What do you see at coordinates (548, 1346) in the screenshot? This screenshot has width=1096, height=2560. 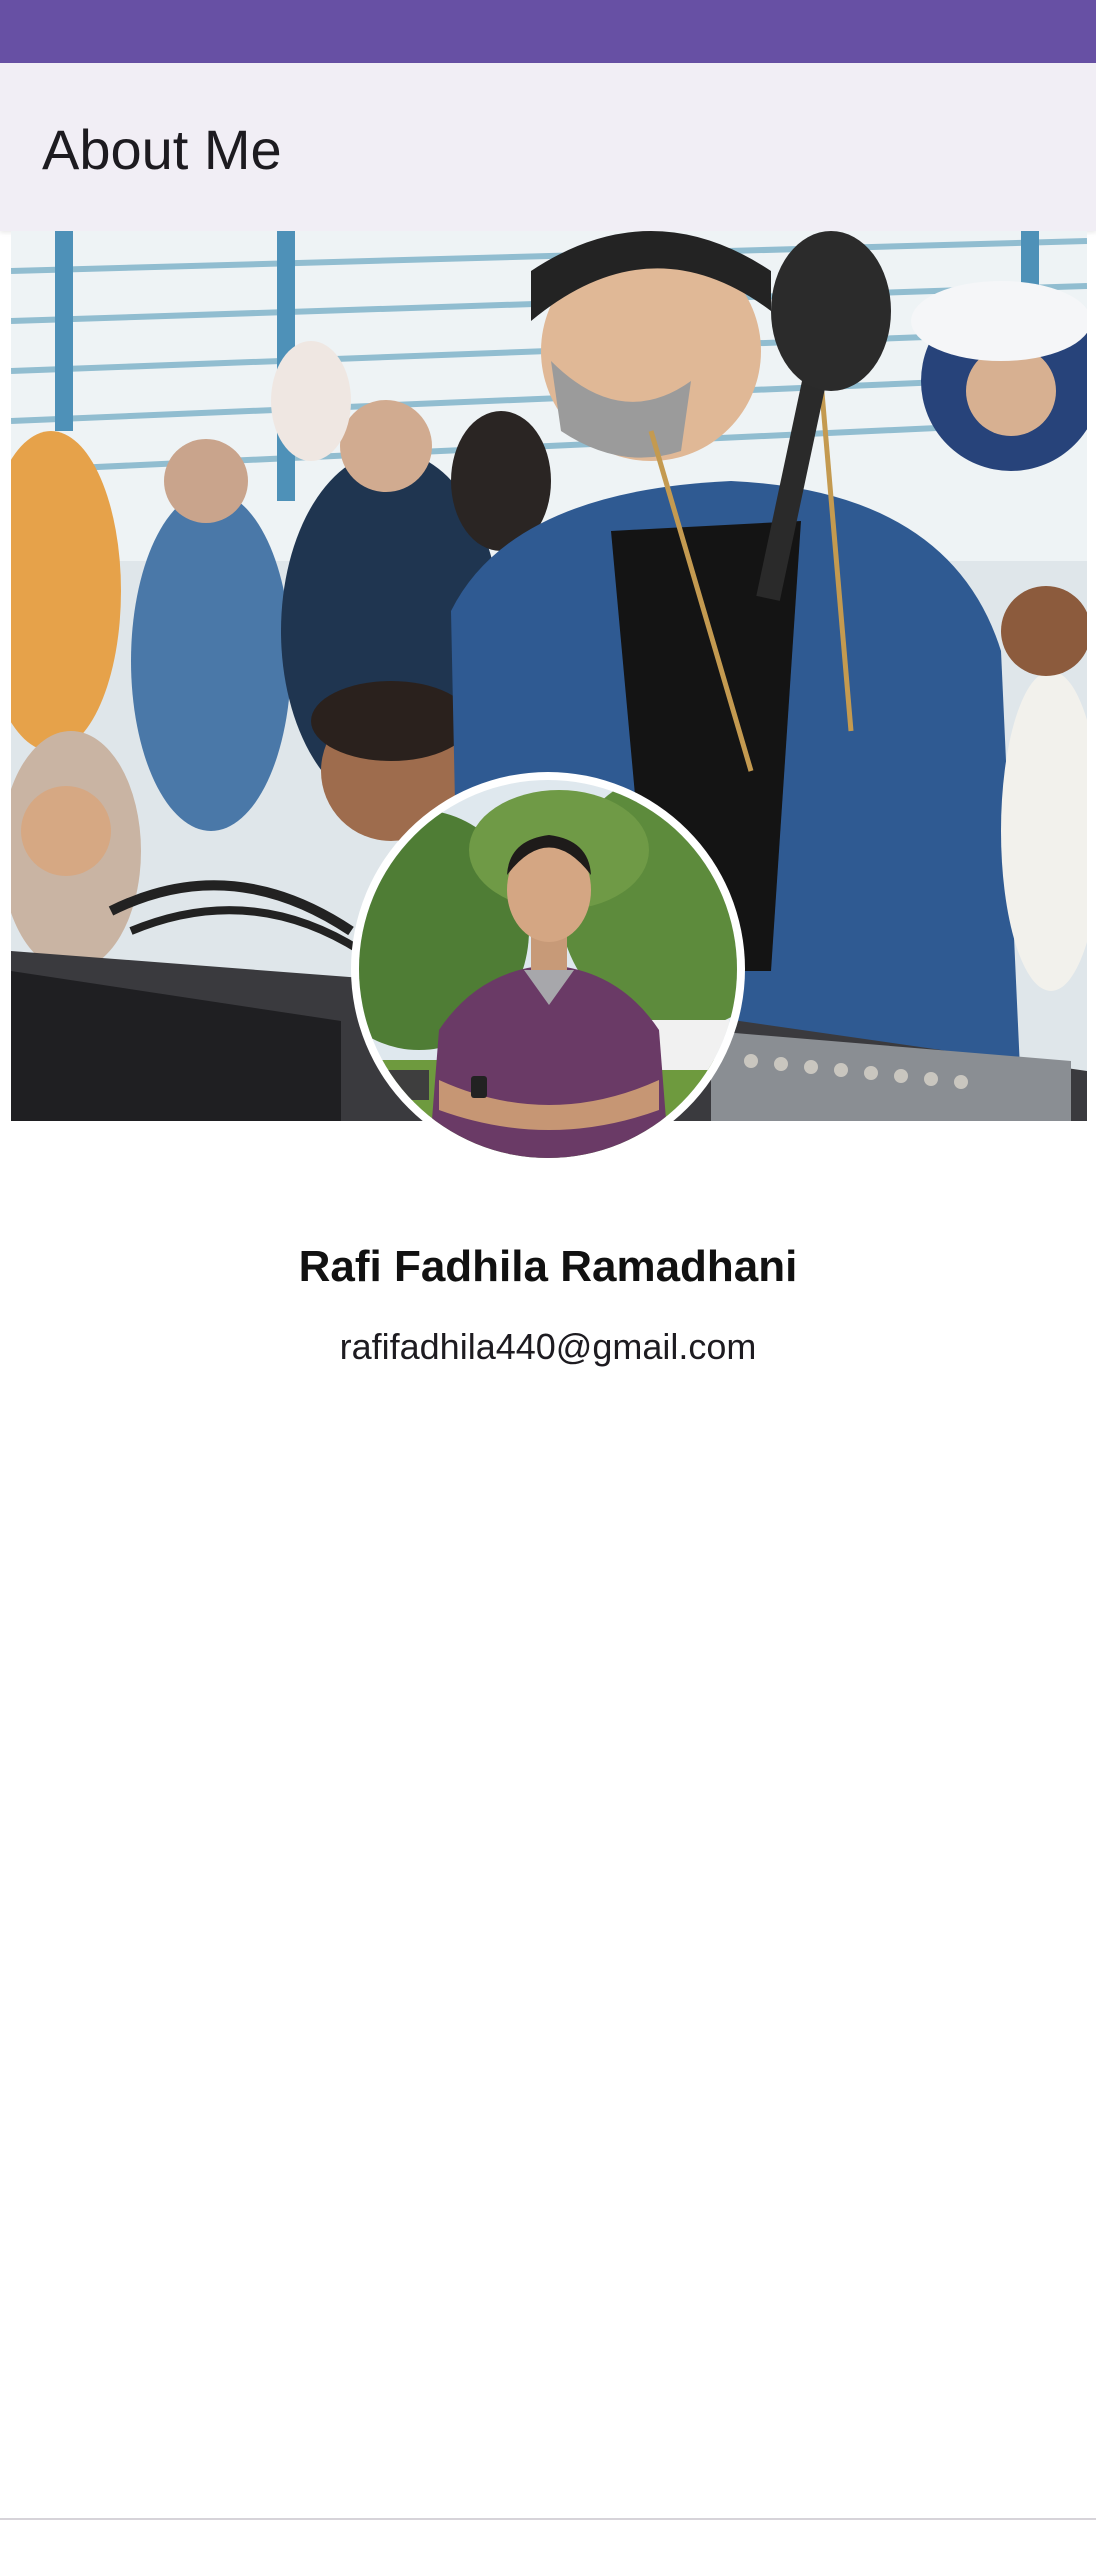 I see `profile-email: rafifadhila440@gmail.com` at bounding box center [548, 1346].